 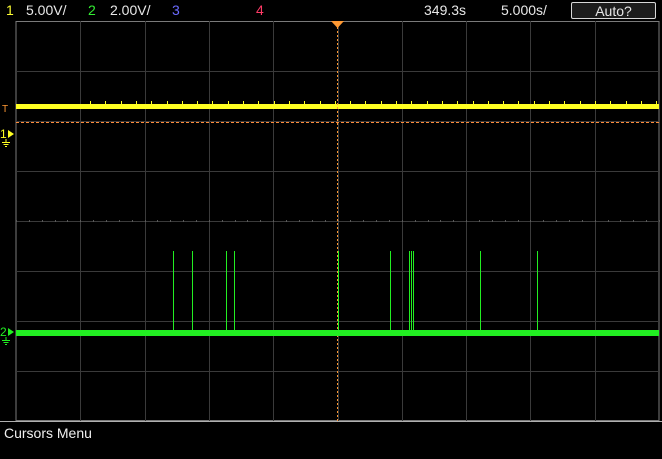 What do you see at coordinates (10, 10) in the screenshot?
I see `channel-1-number: 1` at bounding box center [10, 10].